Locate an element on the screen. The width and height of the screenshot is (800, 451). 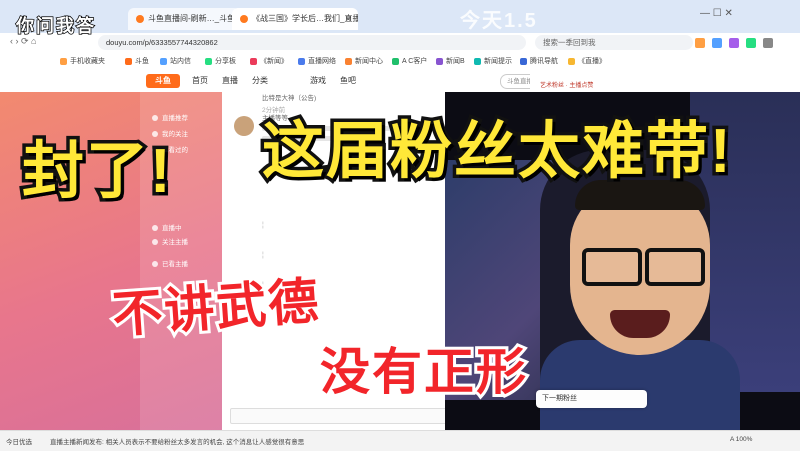
bookmark-item: 新闻提示 is located at coordinates (493, 61).